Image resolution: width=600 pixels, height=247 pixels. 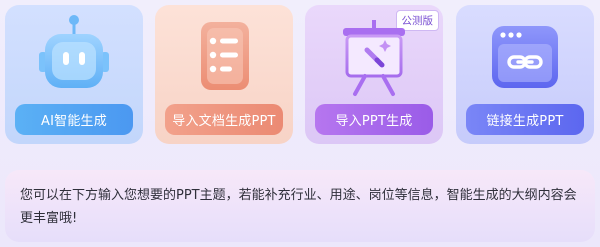 I want to click on ai-generate-card: AI智能生成, so click(x=74, y=74).